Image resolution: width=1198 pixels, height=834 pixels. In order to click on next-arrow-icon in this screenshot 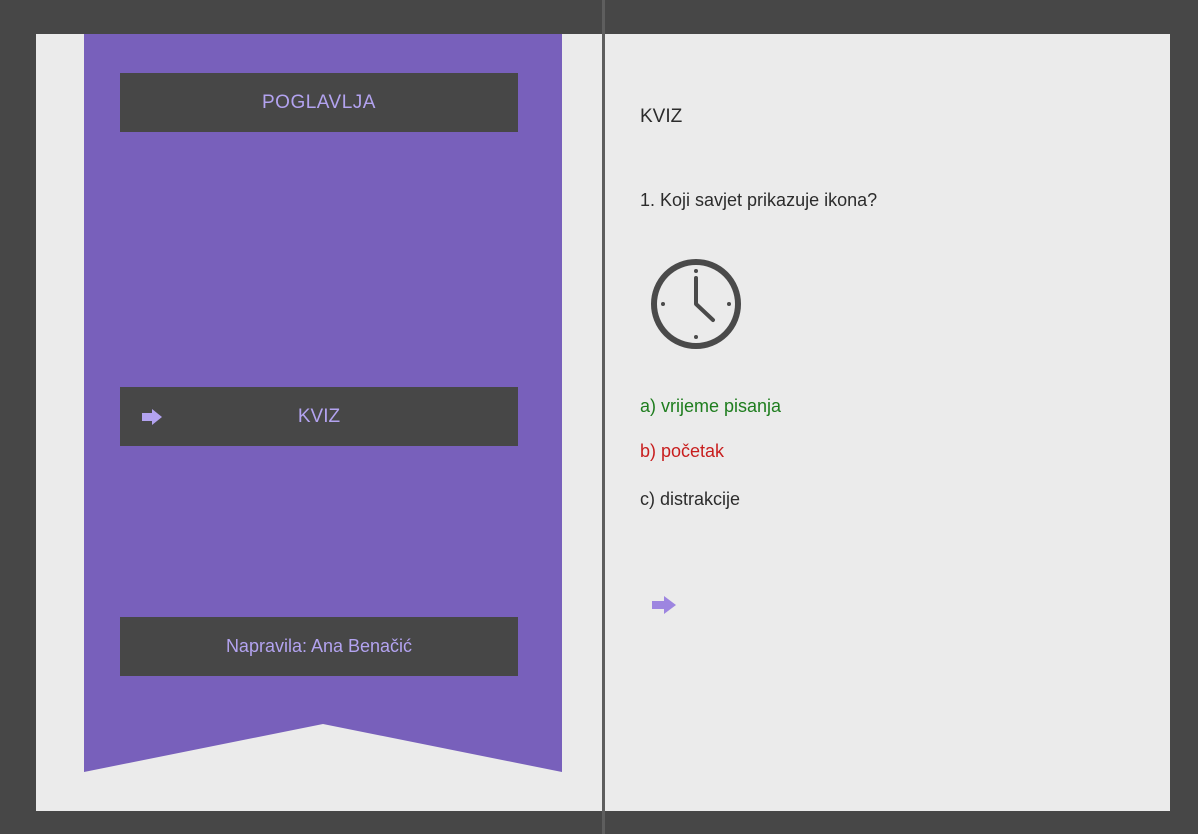, I will do `click(664, 605)`.